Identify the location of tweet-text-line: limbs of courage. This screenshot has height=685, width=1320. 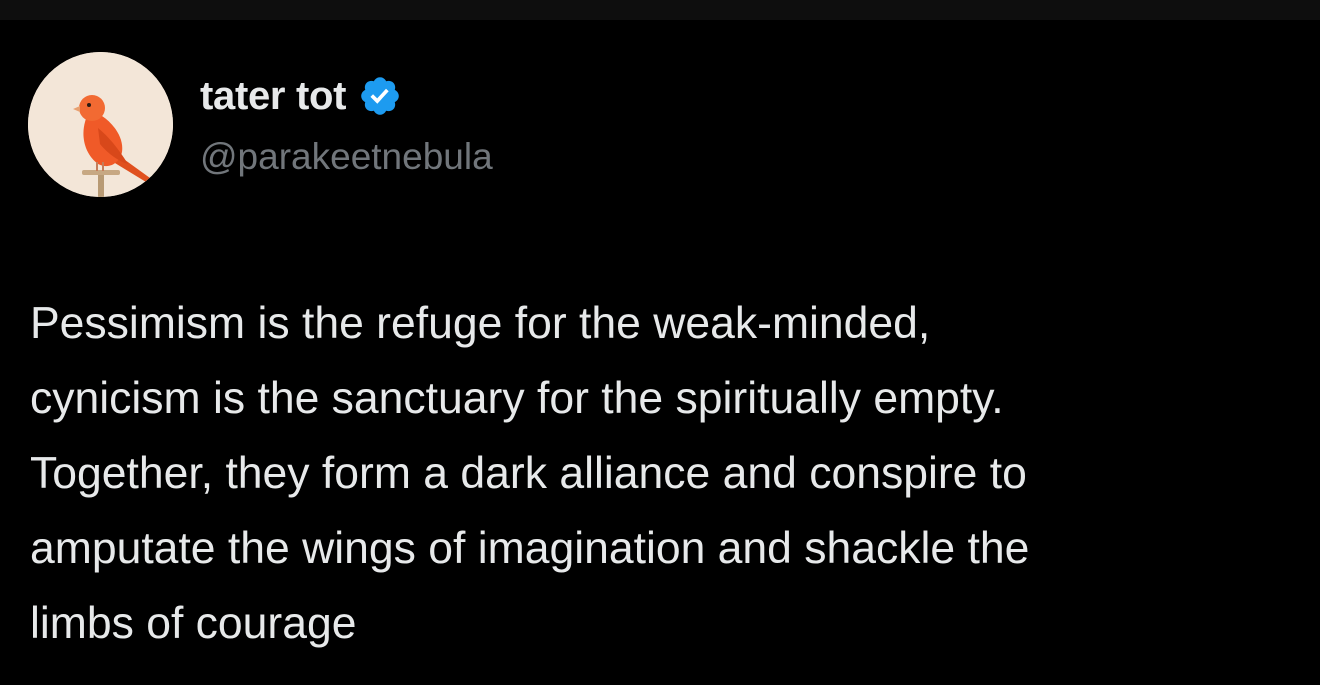
(193, 623).